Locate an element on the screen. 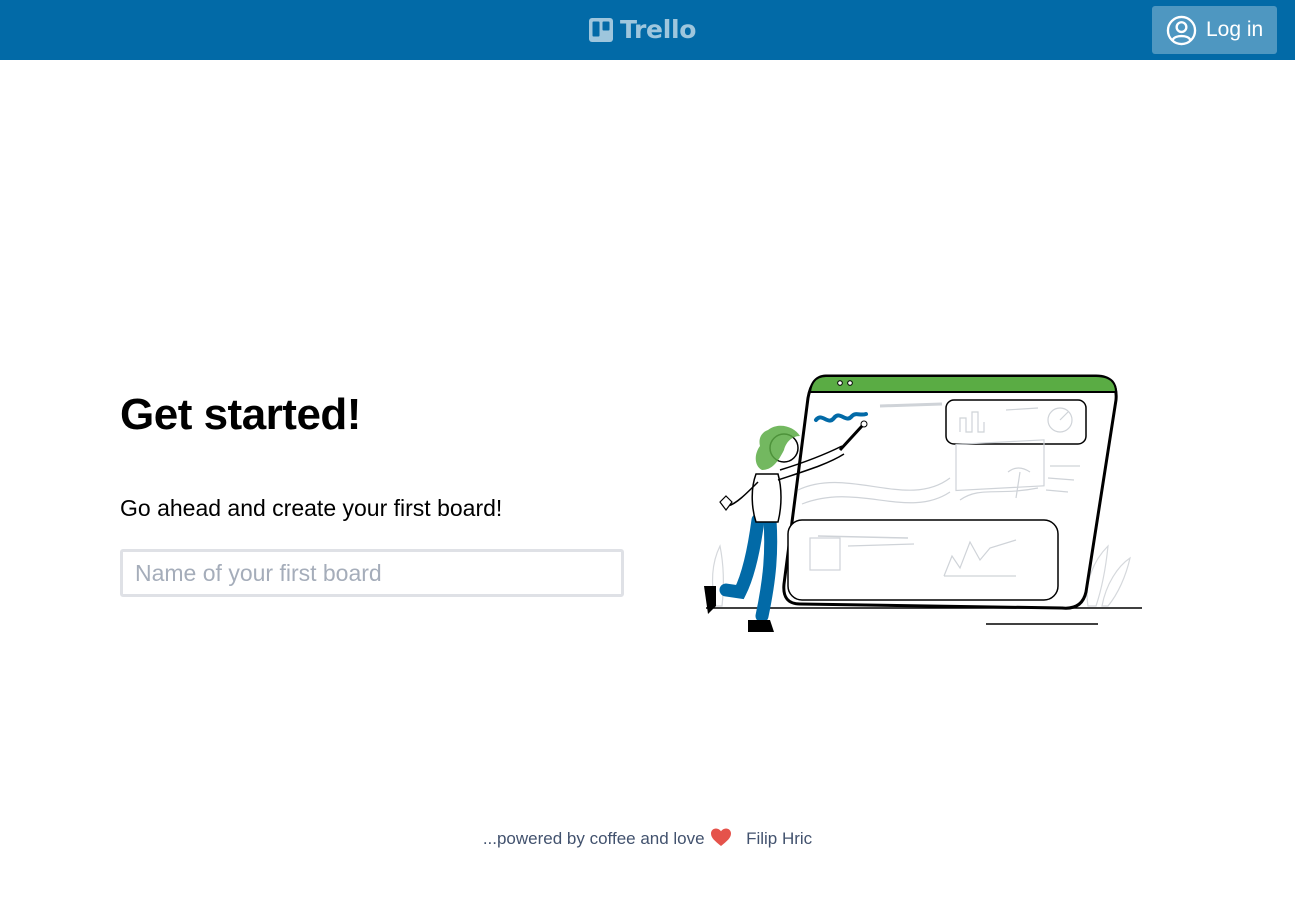  heart-icon is located at coordinates (721, 837).